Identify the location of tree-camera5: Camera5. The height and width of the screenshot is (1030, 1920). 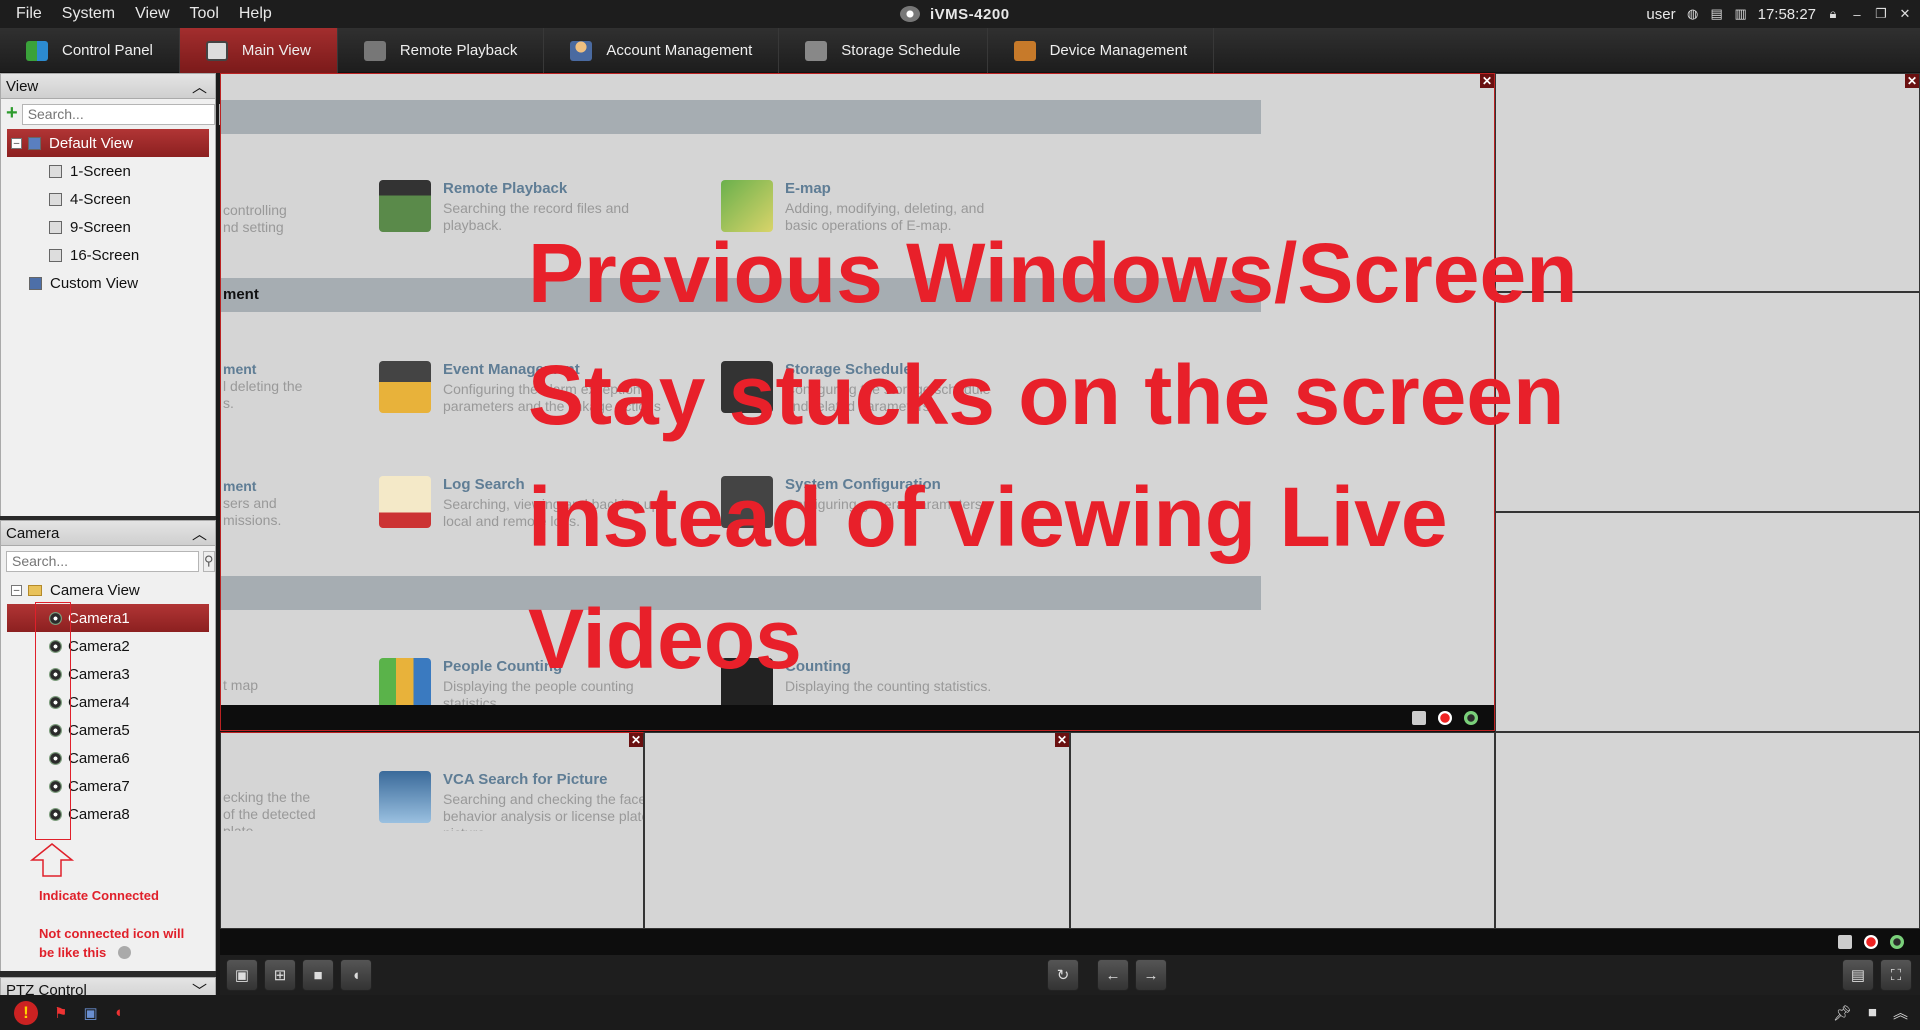
(108, 730).